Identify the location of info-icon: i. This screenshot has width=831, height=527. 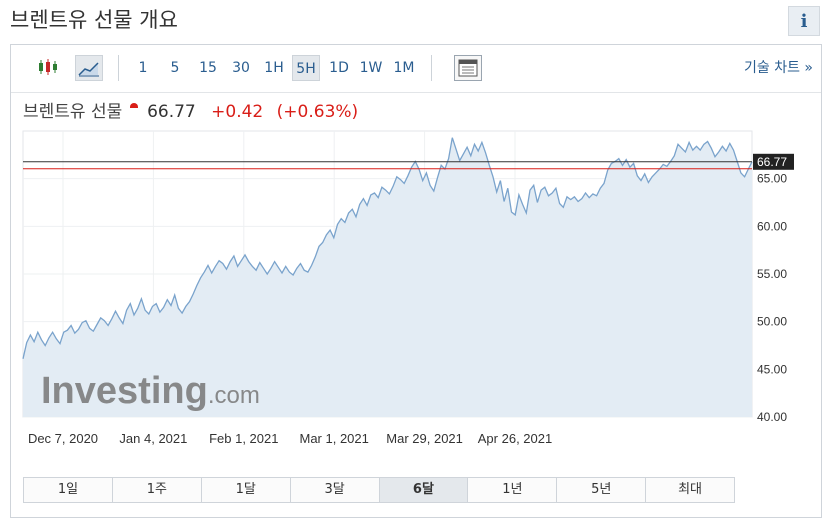
(804, 21).